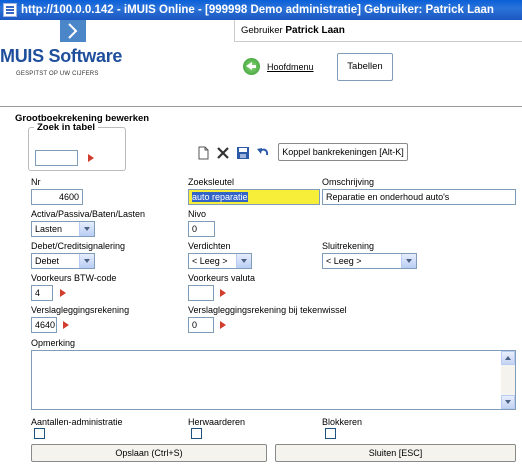 The image size is (522, 468). Describe the element at coordinates (508, 358) in the screenshot. I see `scroll-up-icon` at that location.